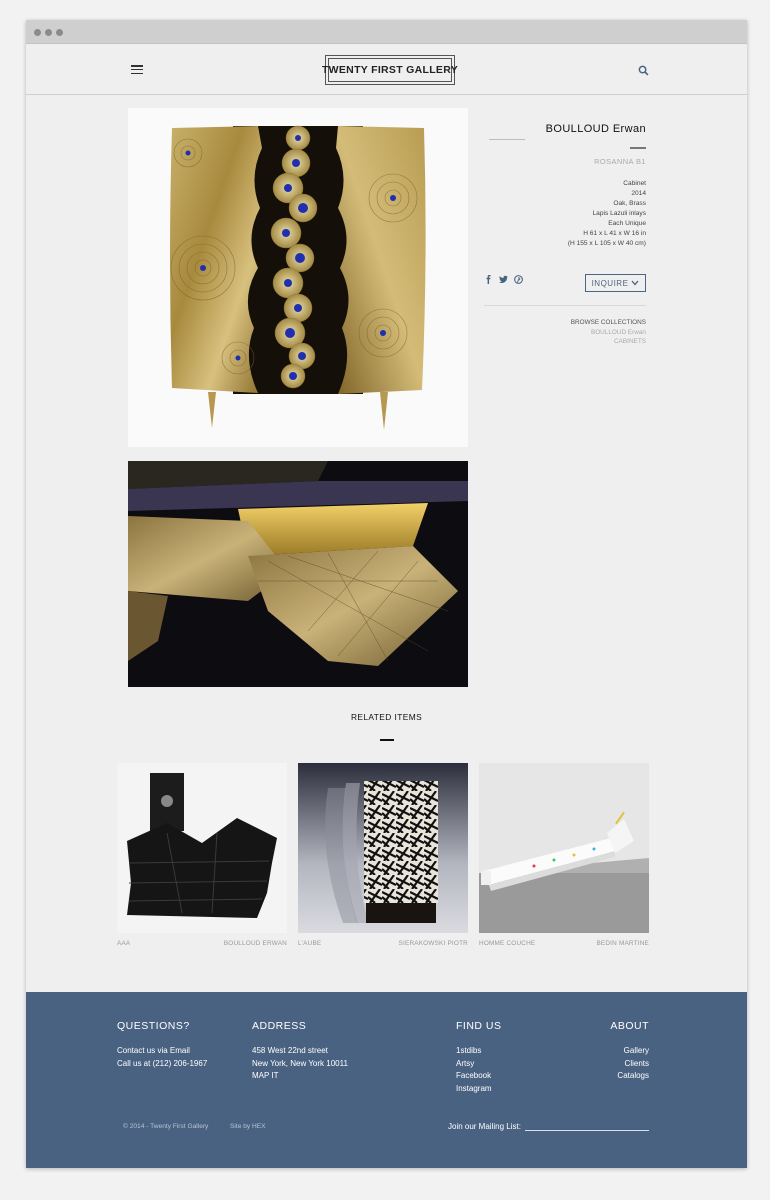  What do you see at coordinates (634, 183) in the screenshot?
I see `spec-line: Cabinet` at bounding box center [634, 183].